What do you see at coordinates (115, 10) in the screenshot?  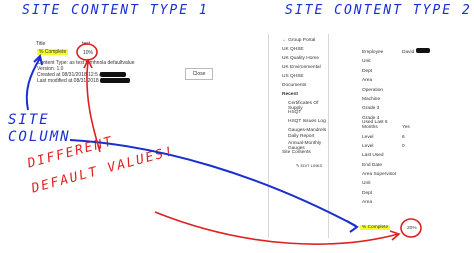 I see `annotation-title-left: SITE CONTENT TYPE 1` at bounding box center [115, 10].